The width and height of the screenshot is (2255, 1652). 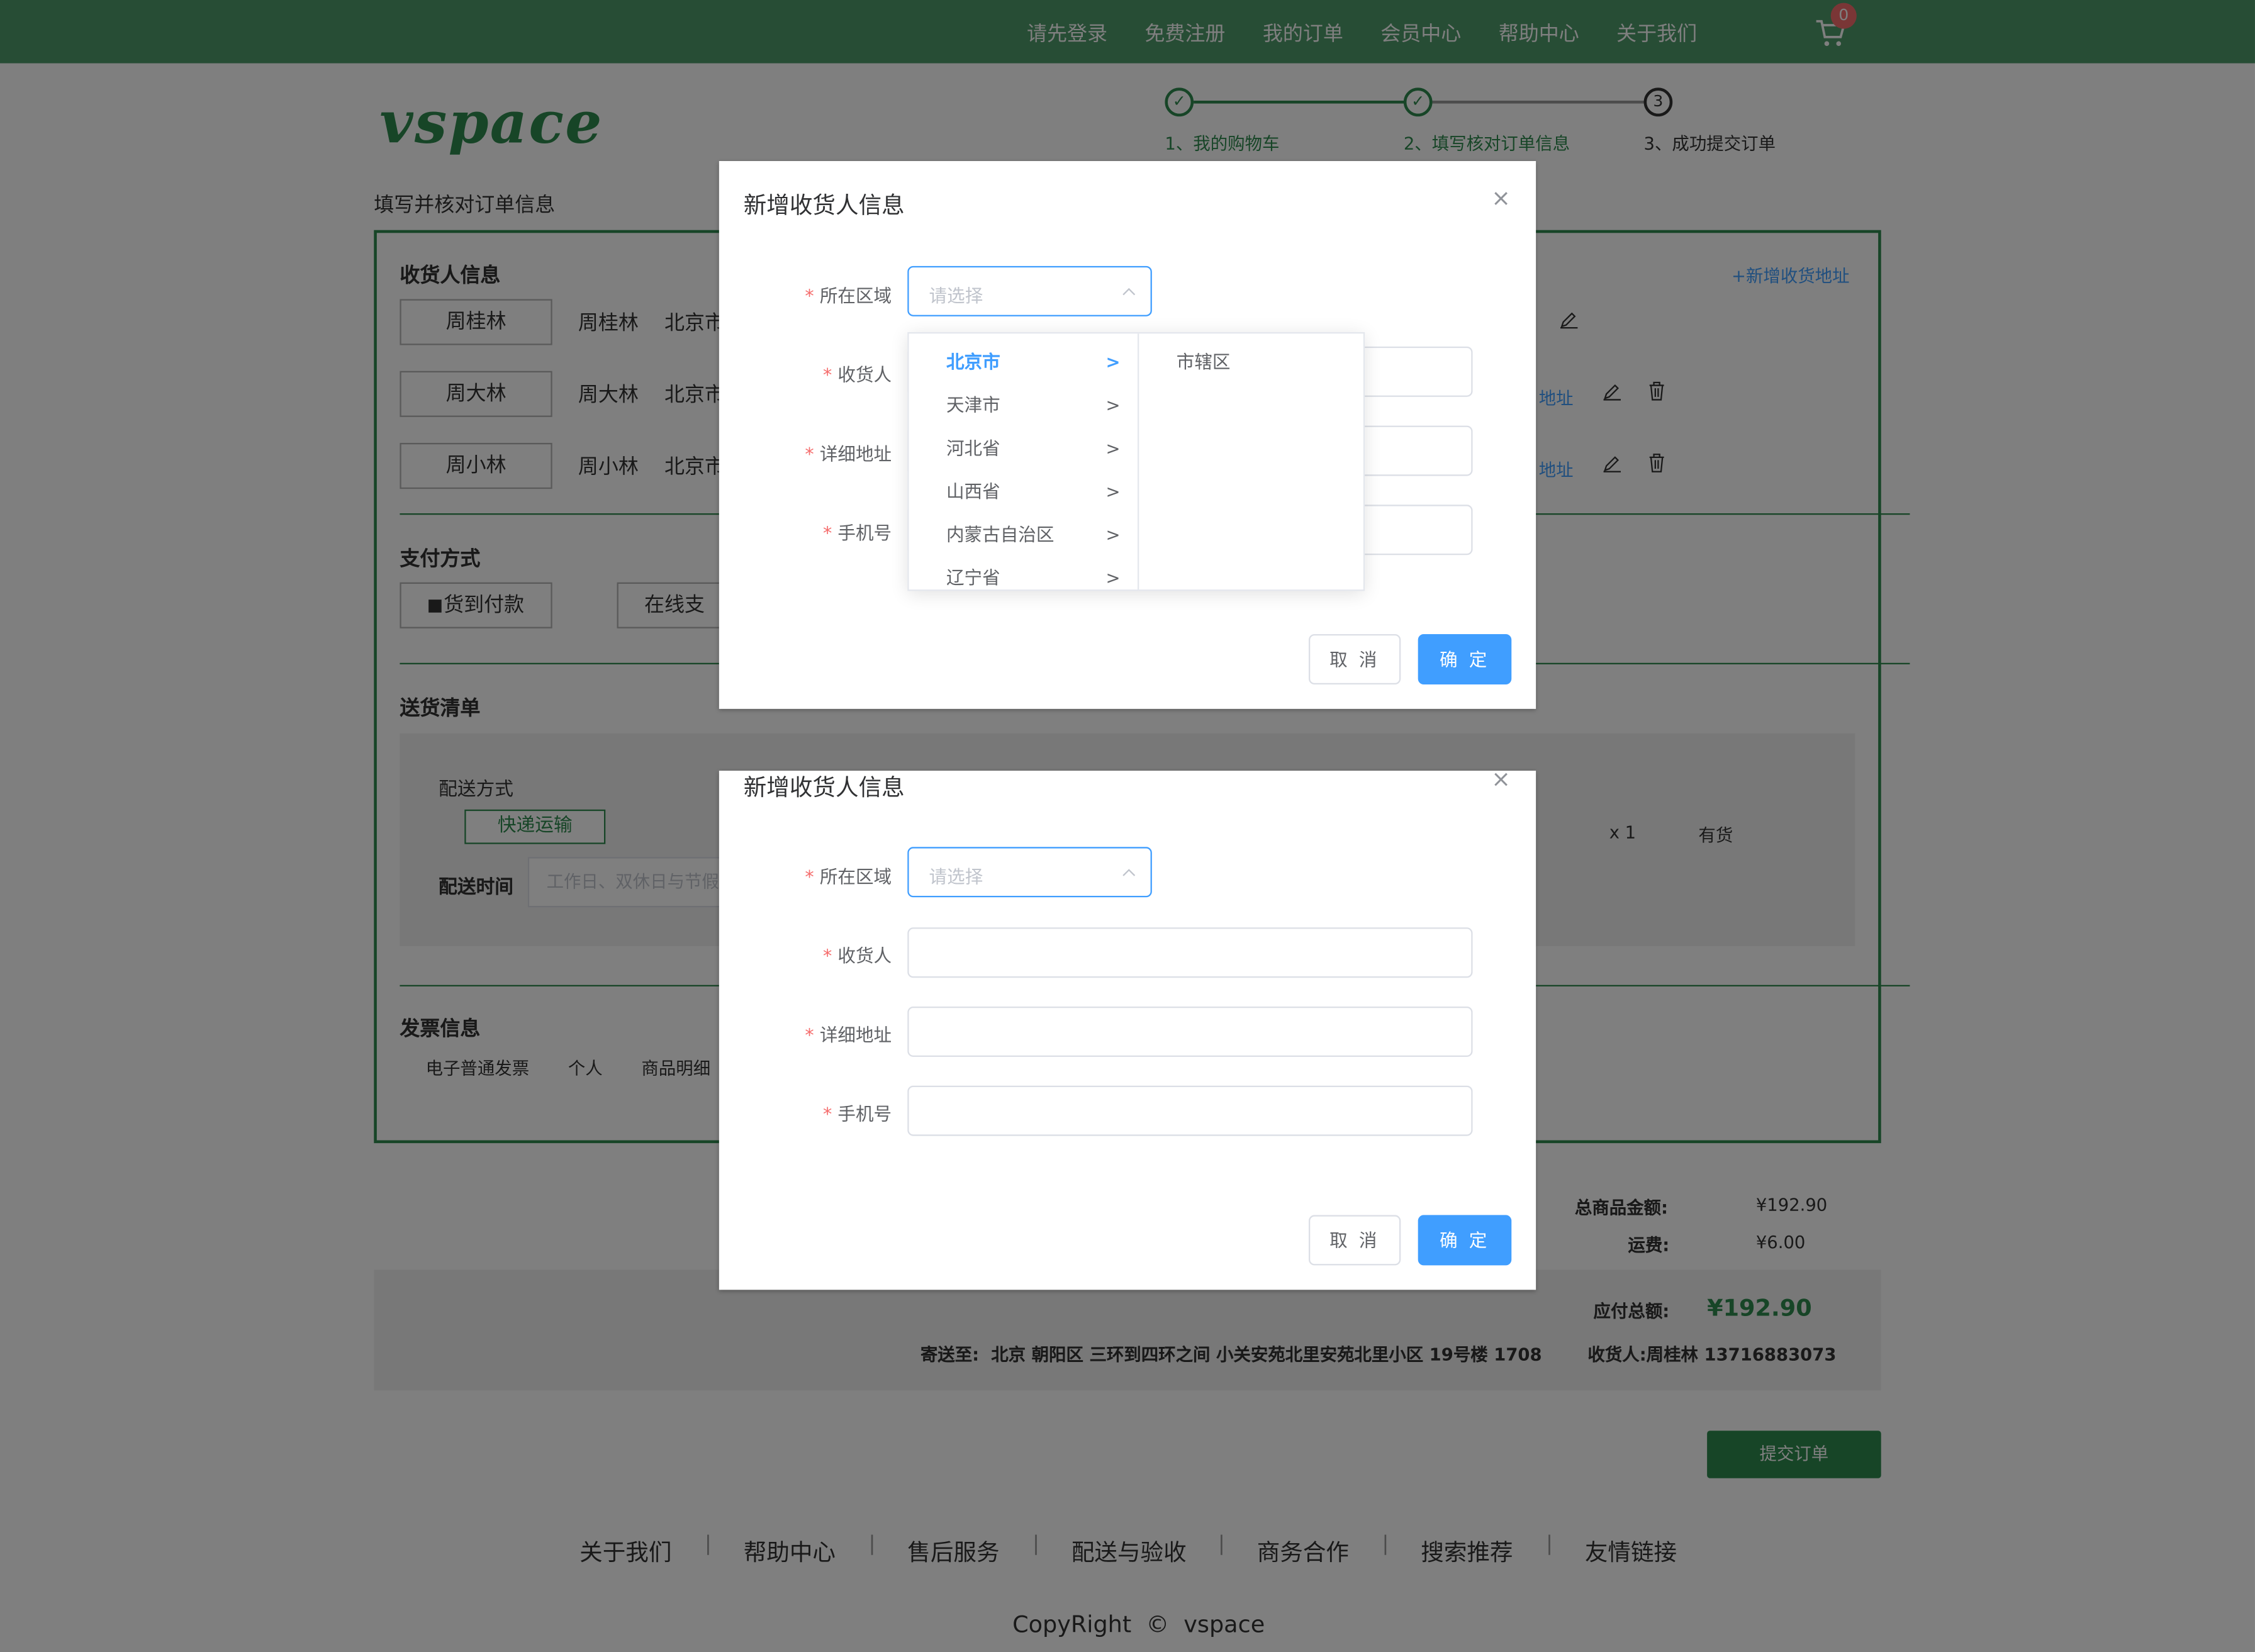 I want to click on cascader-option-tianjin: 天津市 >, so click(x=1024, y=406).